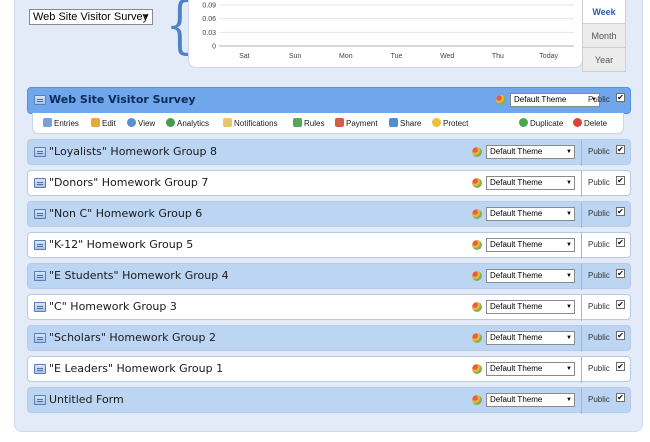 This screenshot has height=442, width=650. I want to click on delete-button: Delete, so click(590, 123).